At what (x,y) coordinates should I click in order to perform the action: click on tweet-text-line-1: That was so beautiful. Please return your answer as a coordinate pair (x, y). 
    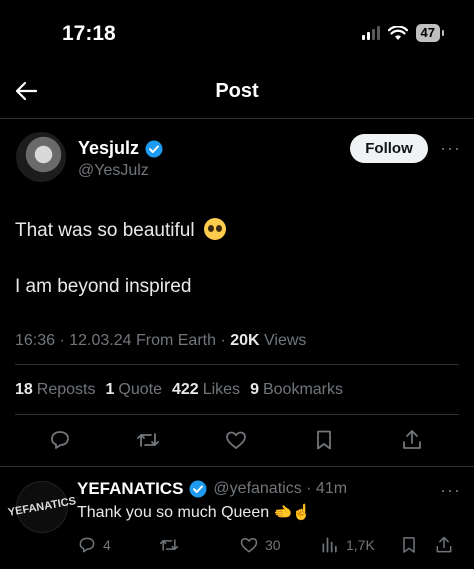
    Looking at the image, I should click on (105, 230).